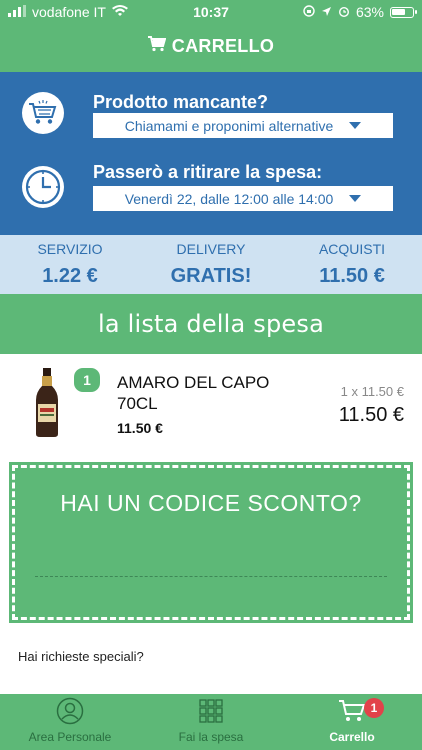  I want to click on pickup-label: Passerò a ritirare la spesa:, so click(208, 172).